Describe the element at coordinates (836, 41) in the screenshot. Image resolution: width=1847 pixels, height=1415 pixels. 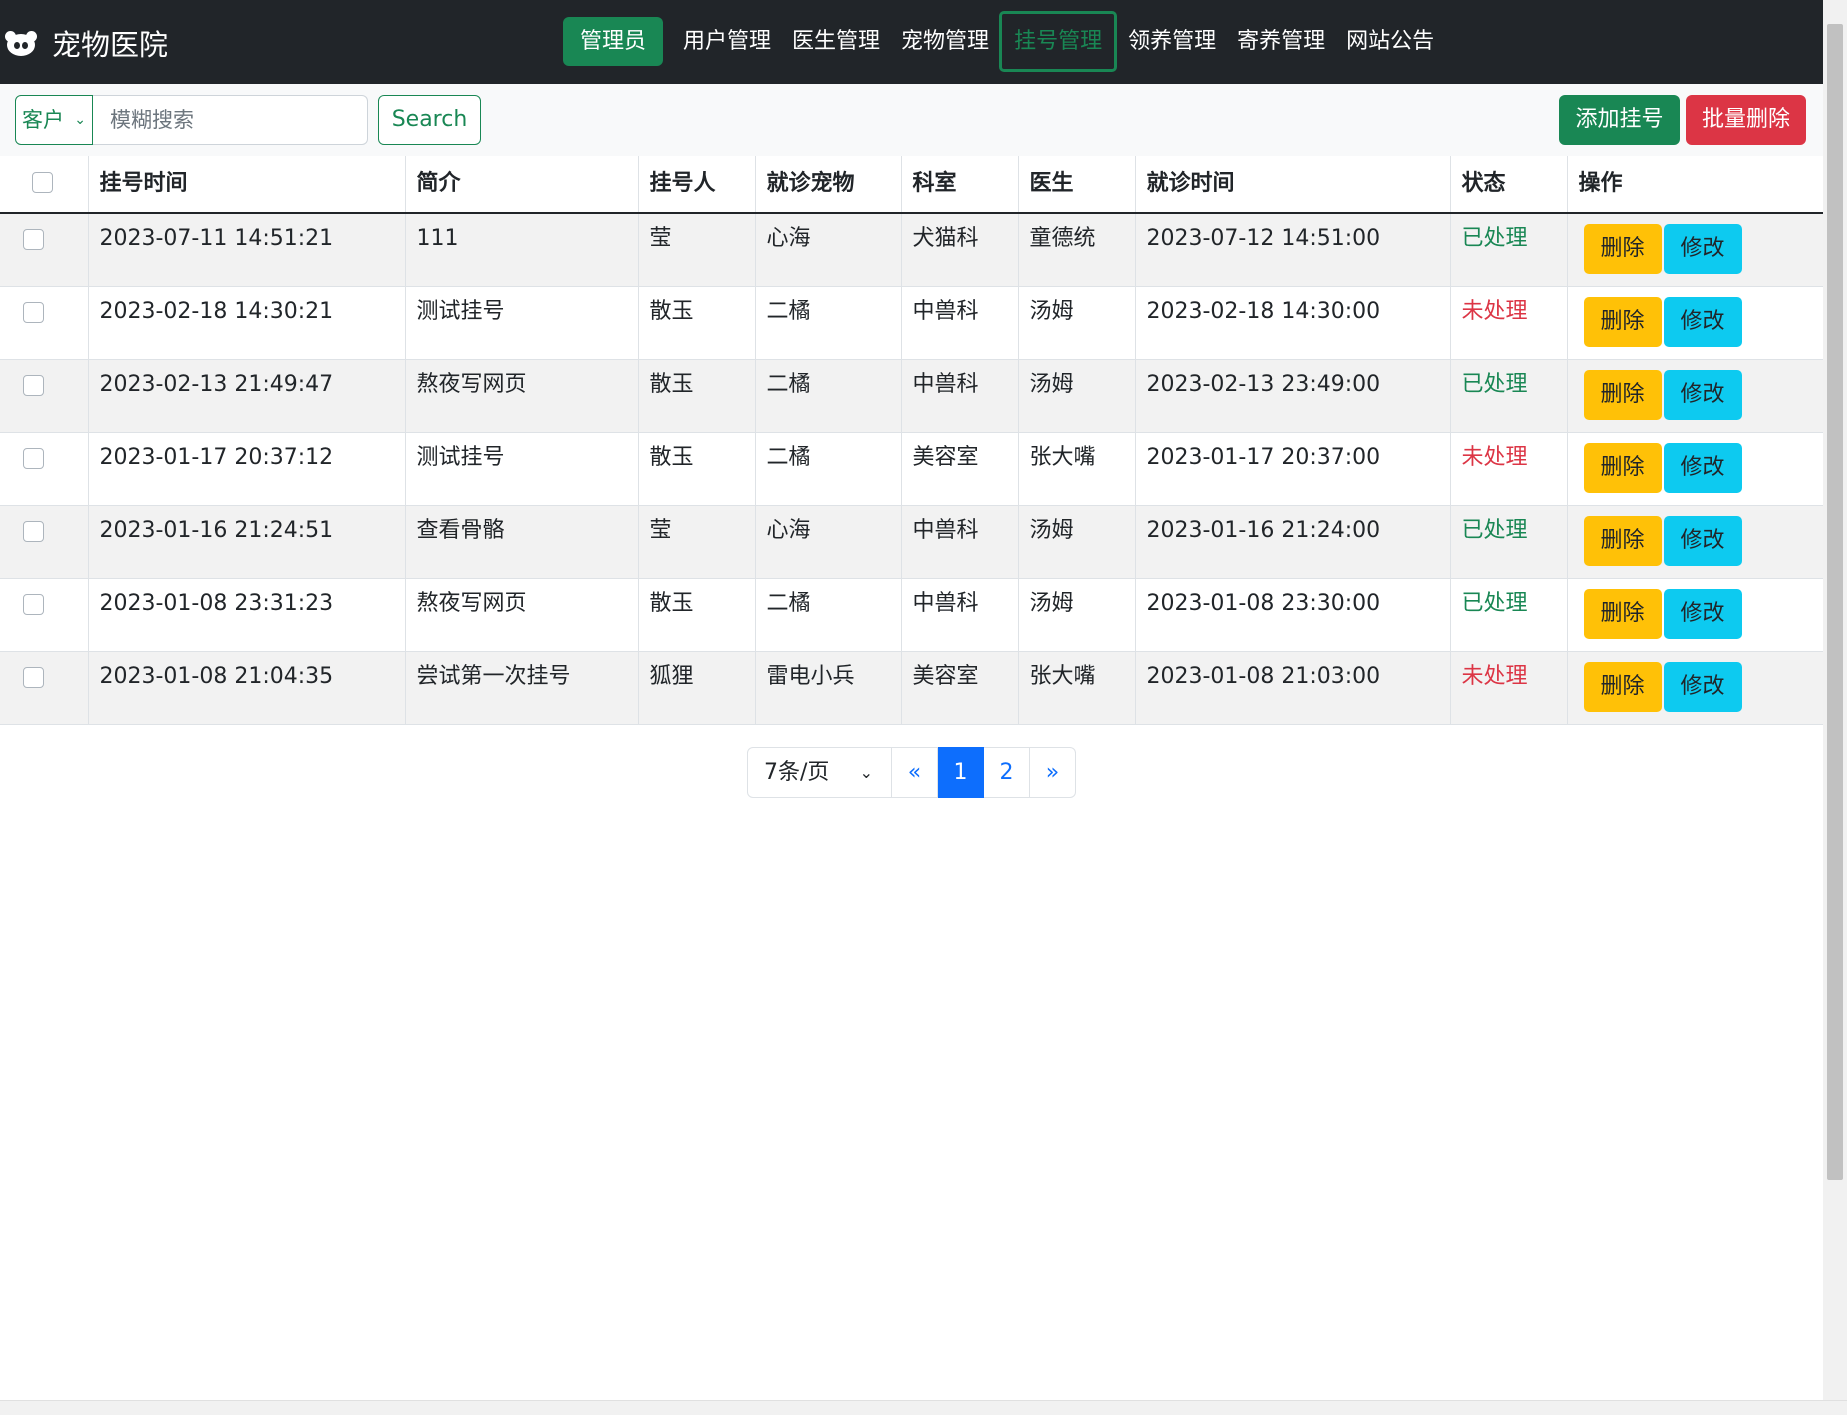
I see `nav-doctor-management: 医生管理` at that location.